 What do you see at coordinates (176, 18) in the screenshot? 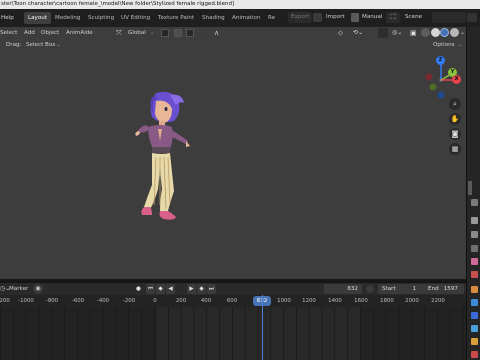
I see `tab-texture-paint: Texture Paint` at bounding box center [176, 18].